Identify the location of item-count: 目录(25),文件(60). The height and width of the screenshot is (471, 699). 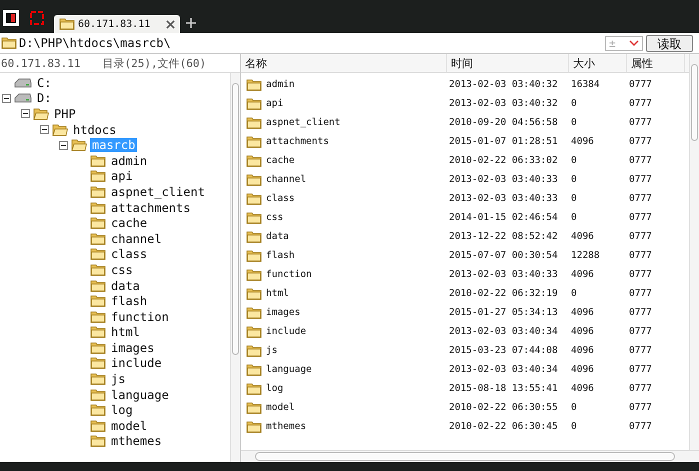
(154, 63).